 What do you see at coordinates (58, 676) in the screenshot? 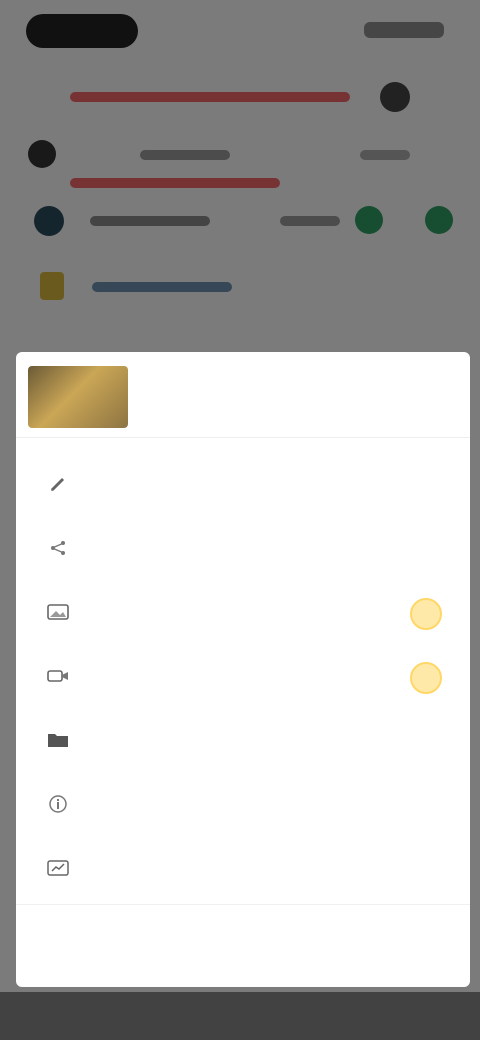
I see `video-icon` at bounding box center [58, 676].